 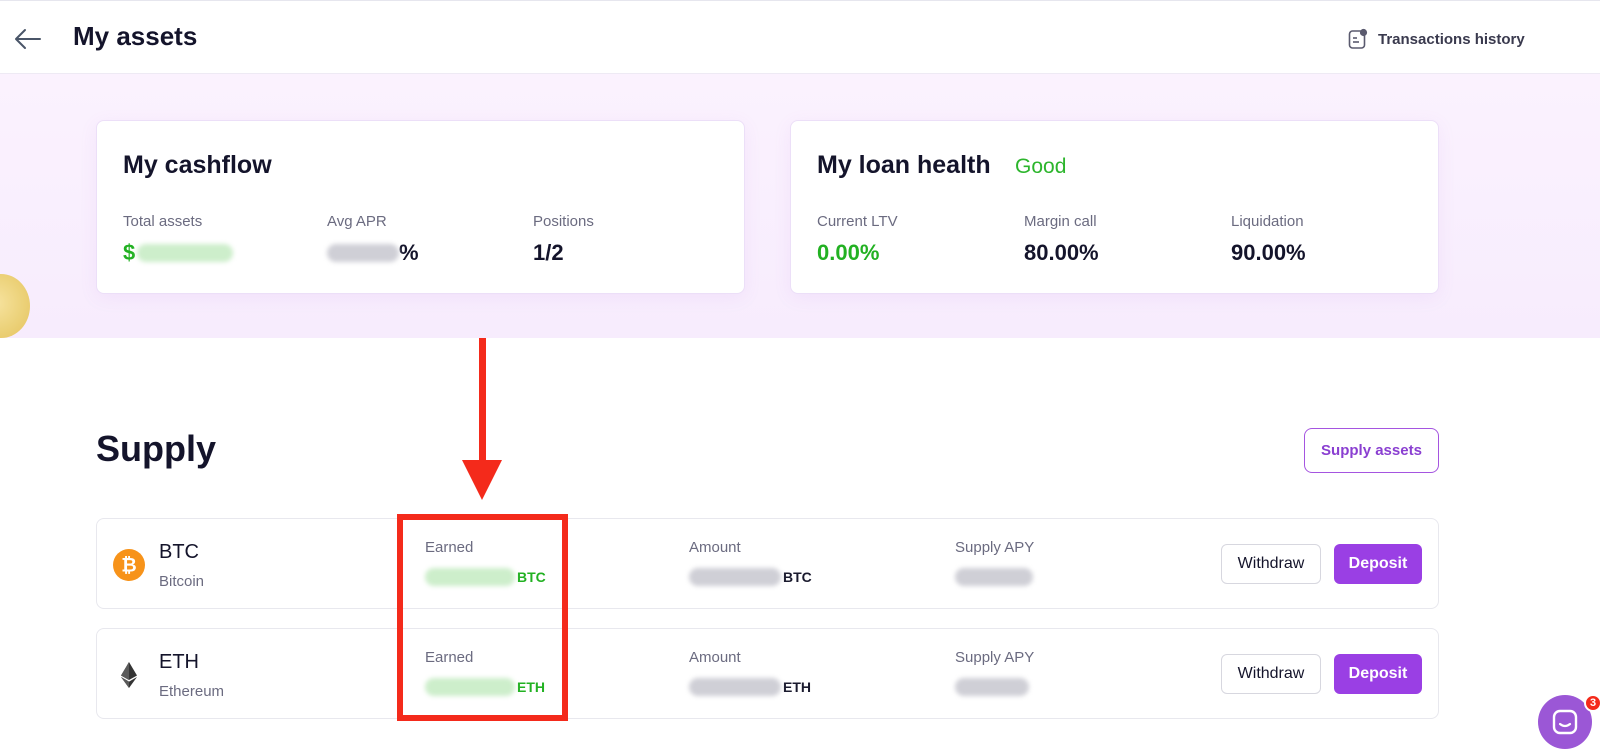 I want to click on current-ltv-stat: Current LTV 0.00%, so click(x=857, y=239).